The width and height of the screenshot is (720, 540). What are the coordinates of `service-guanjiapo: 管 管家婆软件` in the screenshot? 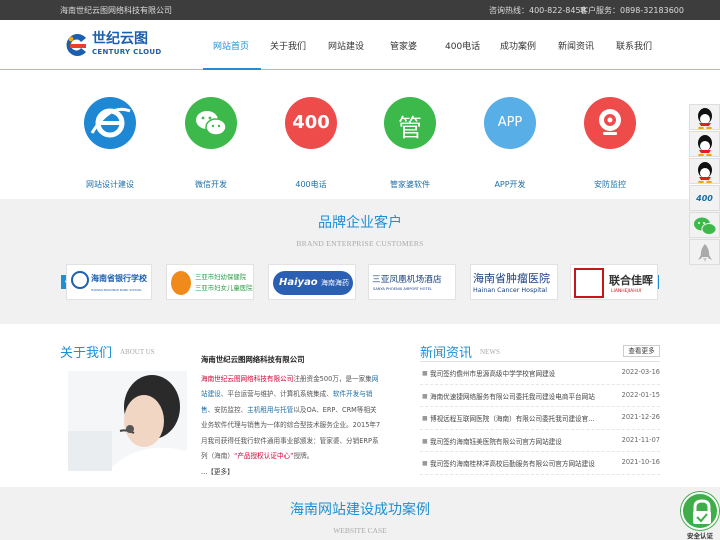 It's located at (410, 143).